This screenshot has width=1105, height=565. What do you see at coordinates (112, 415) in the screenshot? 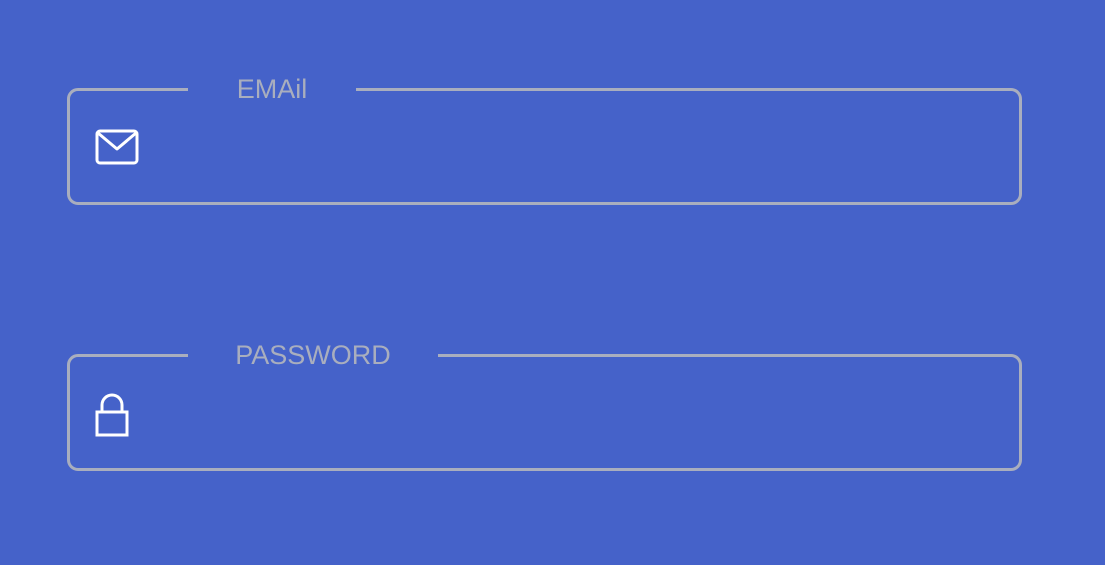
I see `lock-icon` at bounding box center [112, 415].